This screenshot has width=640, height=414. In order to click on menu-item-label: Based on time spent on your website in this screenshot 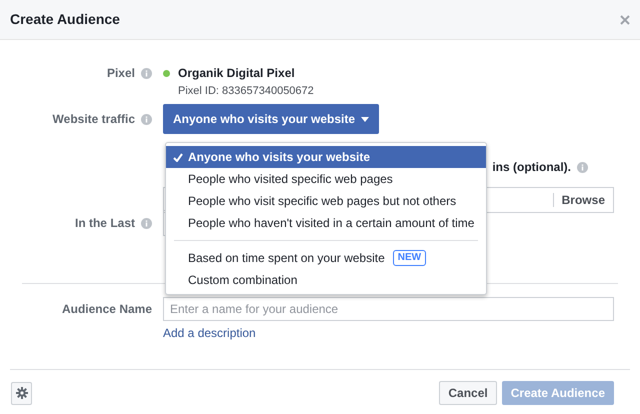, I will do `click(286, 258)`.